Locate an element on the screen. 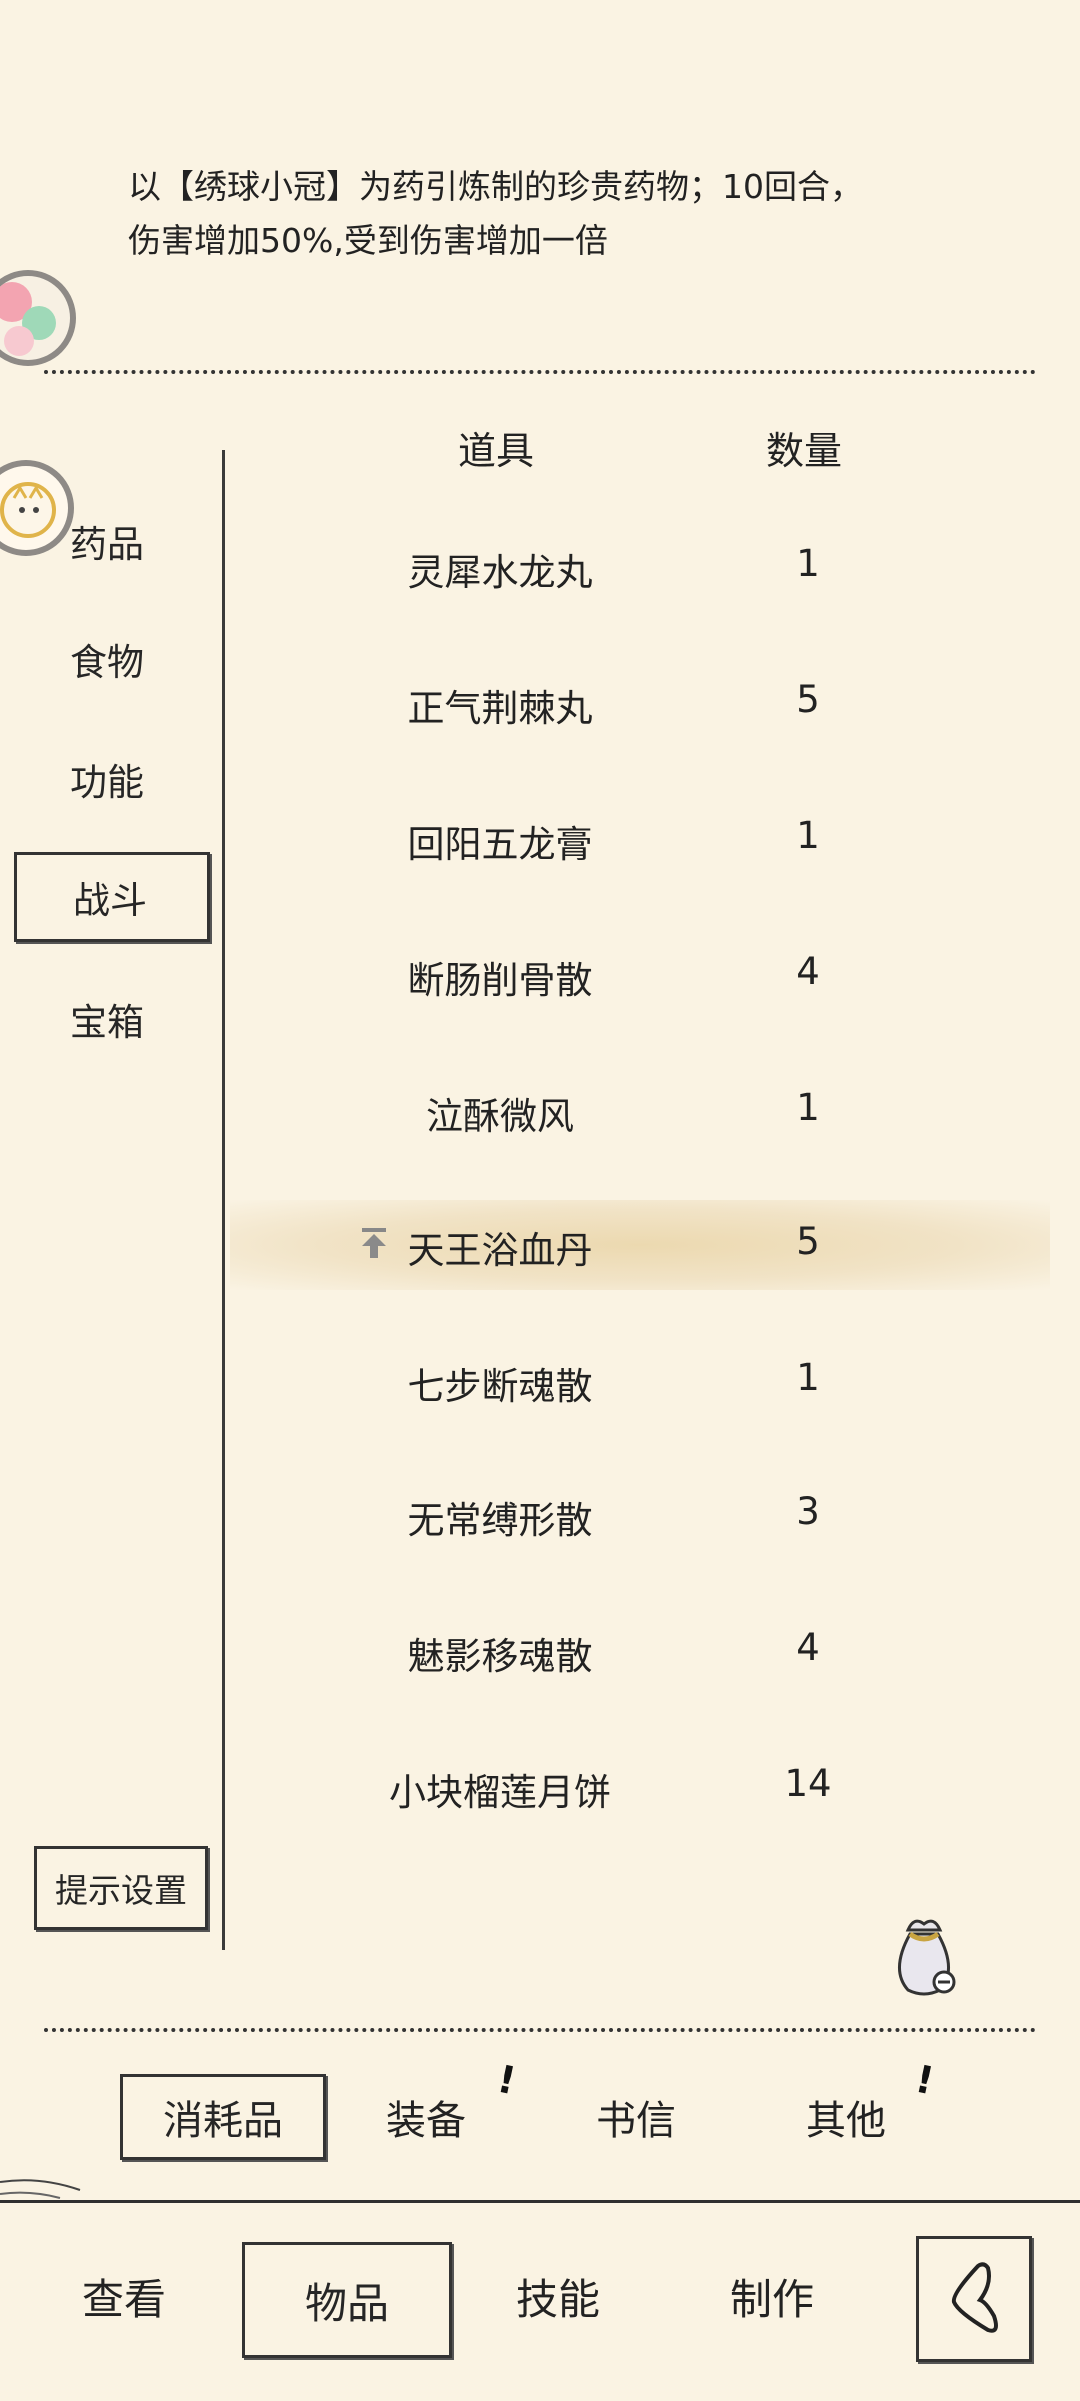 The height and width of the screenshot is (2401, 1080). tab-consumables: 消耗品 is located at coordinates (223, 2117).